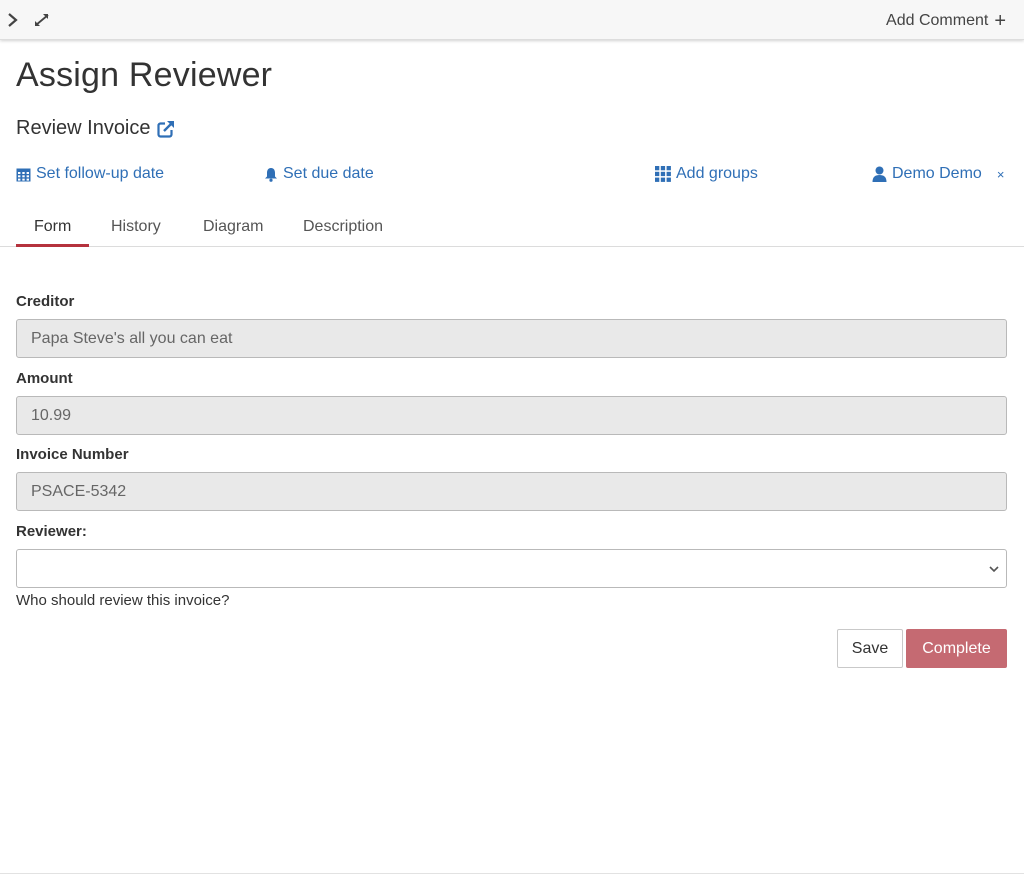 This screenshot has width=1024, height=884. I want to click on task-title: Assign Reviewer, so click(144, 75).